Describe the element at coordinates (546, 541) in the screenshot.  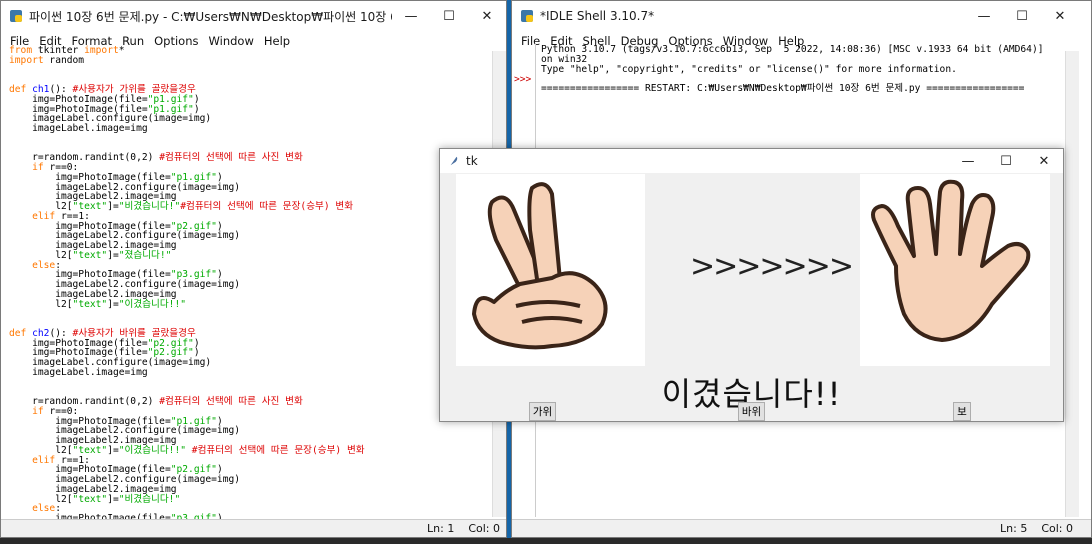
I see `taskbar` at that location.